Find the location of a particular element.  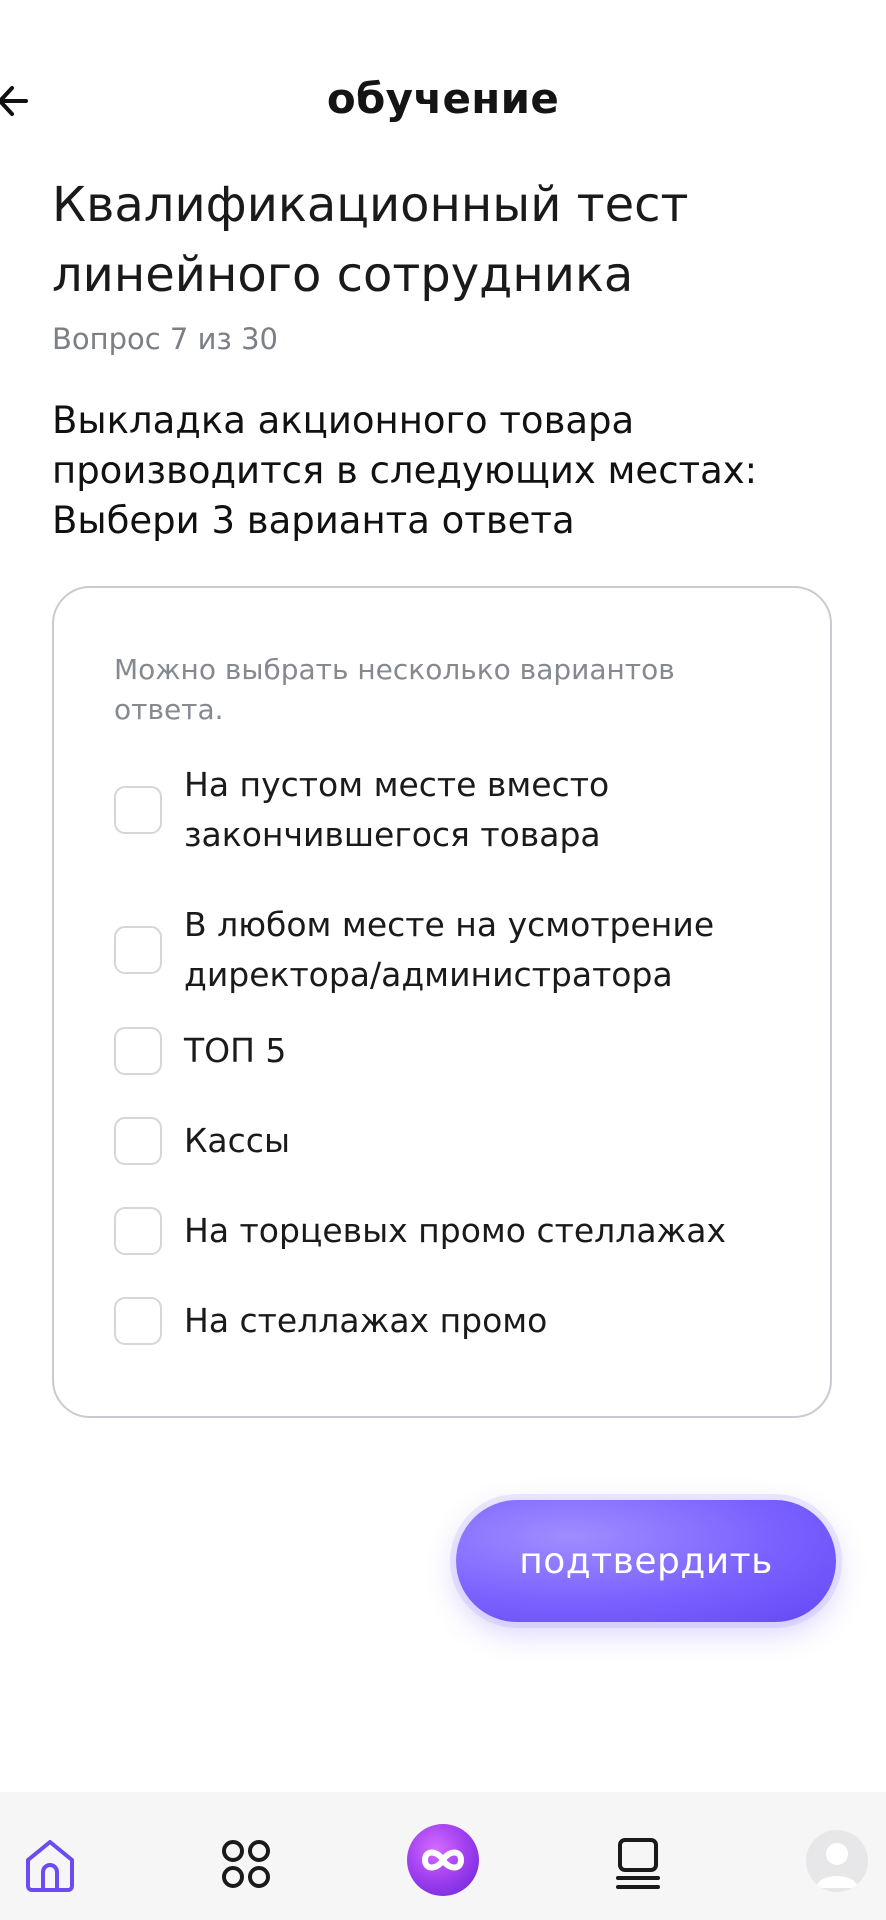

courses-icon is located at coordinates (638, 1863).